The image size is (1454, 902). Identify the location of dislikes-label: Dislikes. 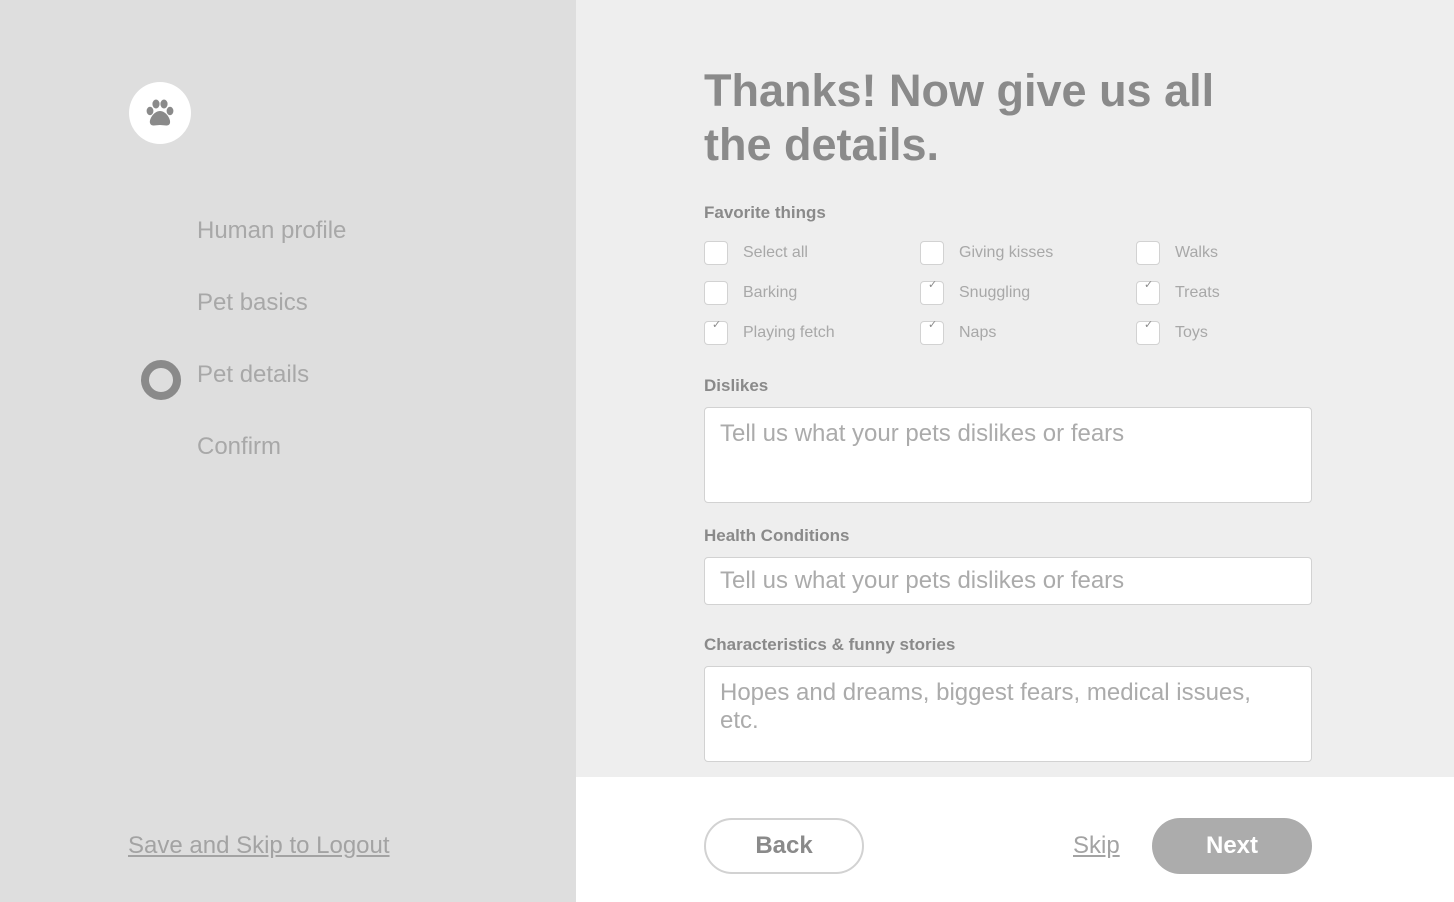
(736, 385).